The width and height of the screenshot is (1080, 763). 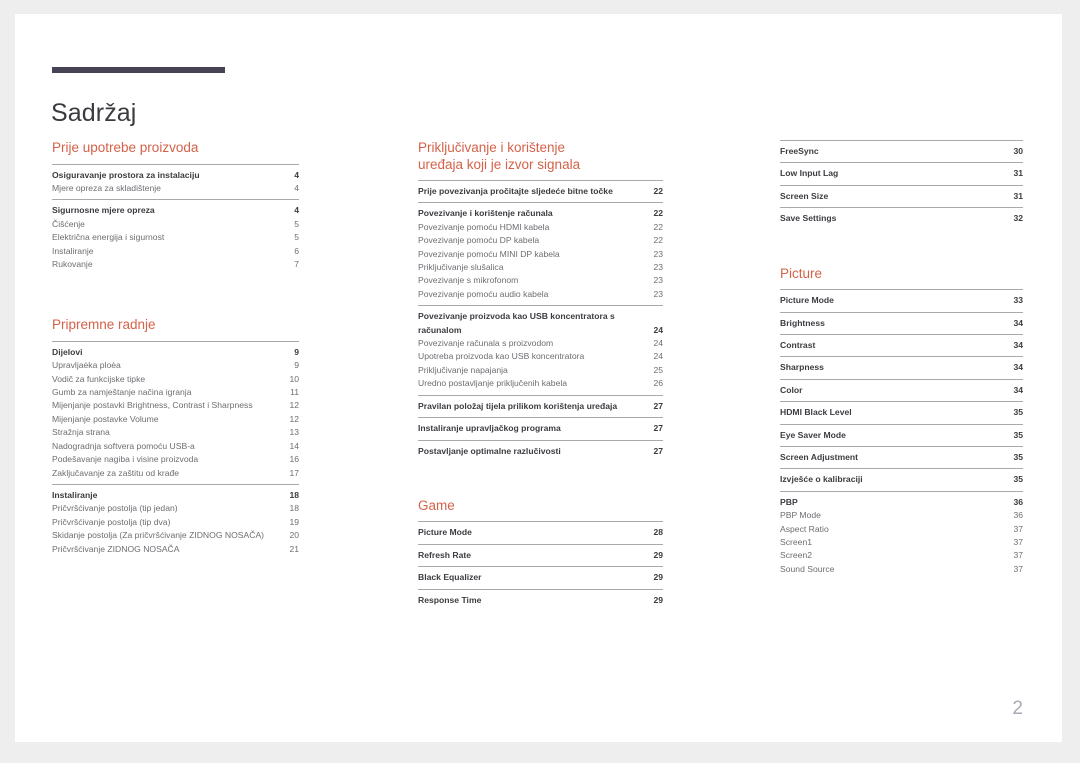 What do you see at coordinates (901, 529) in the screenshot?
I see `toc-entry: Aspect Ratio 37` at bounding box center [901, 529].